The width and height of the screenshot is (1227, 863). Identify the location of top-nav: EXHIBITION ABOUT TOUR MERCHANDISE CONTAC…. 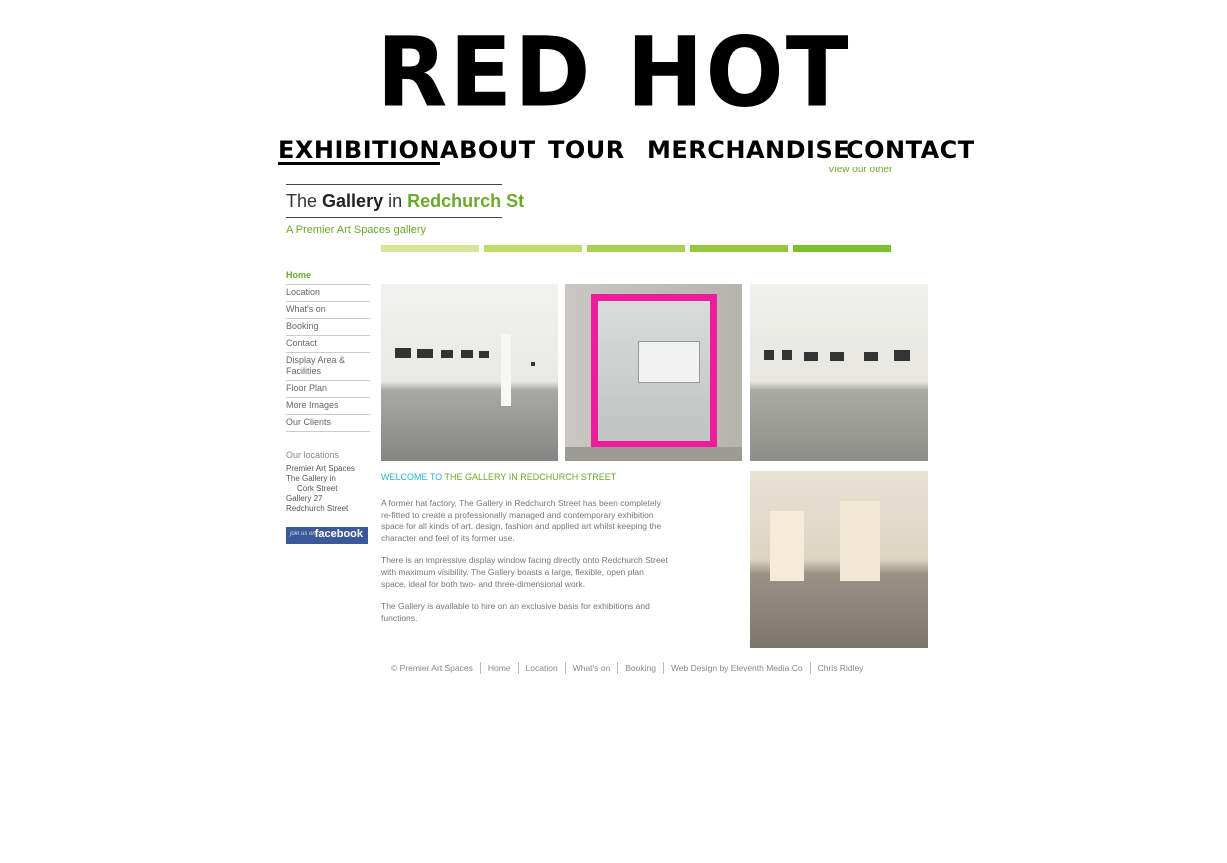
(613, 151).